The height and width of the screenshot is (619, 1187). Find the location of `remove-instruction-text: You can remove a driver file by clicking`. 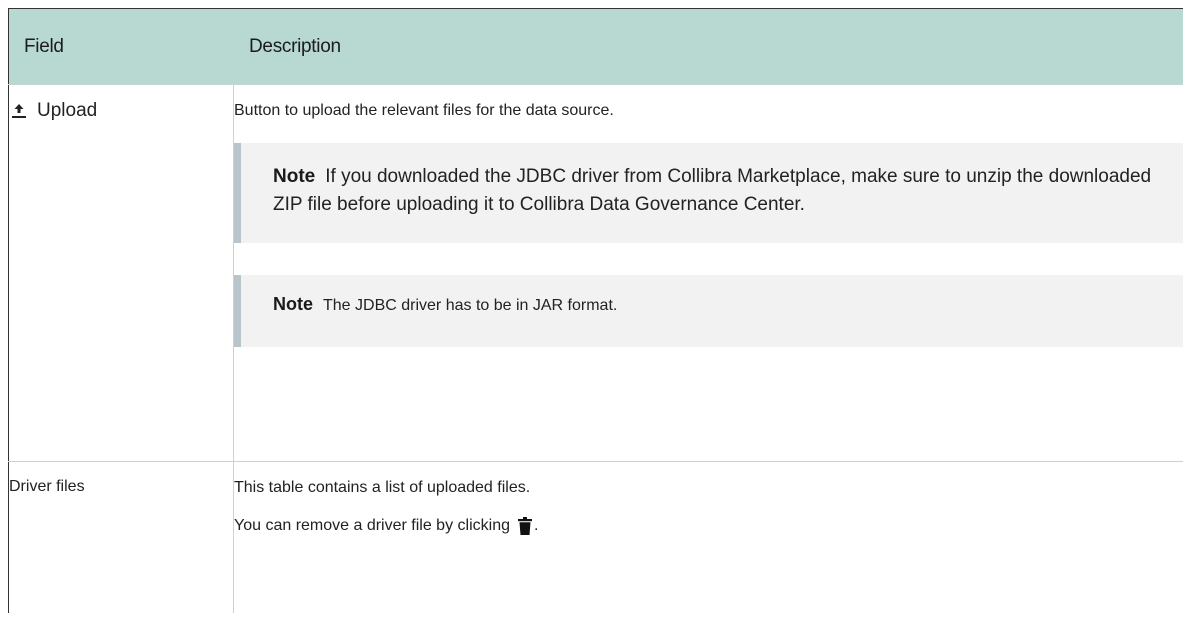

remove-instruction-text: You can remove a driver file by clicking is located at coordinates (372, 525).